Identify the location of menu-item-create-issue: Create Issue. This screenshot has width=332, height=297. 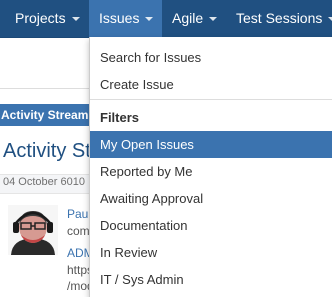
(211, 84).